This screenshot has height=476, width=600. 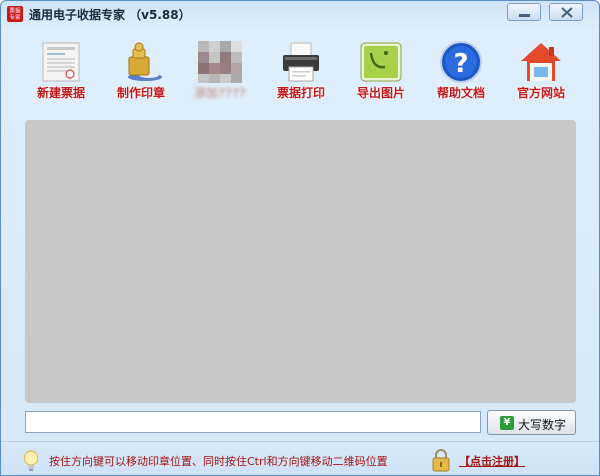 I want to click on uppercase-number-button: ¥ 大写数字, so click(x=531, y=422).